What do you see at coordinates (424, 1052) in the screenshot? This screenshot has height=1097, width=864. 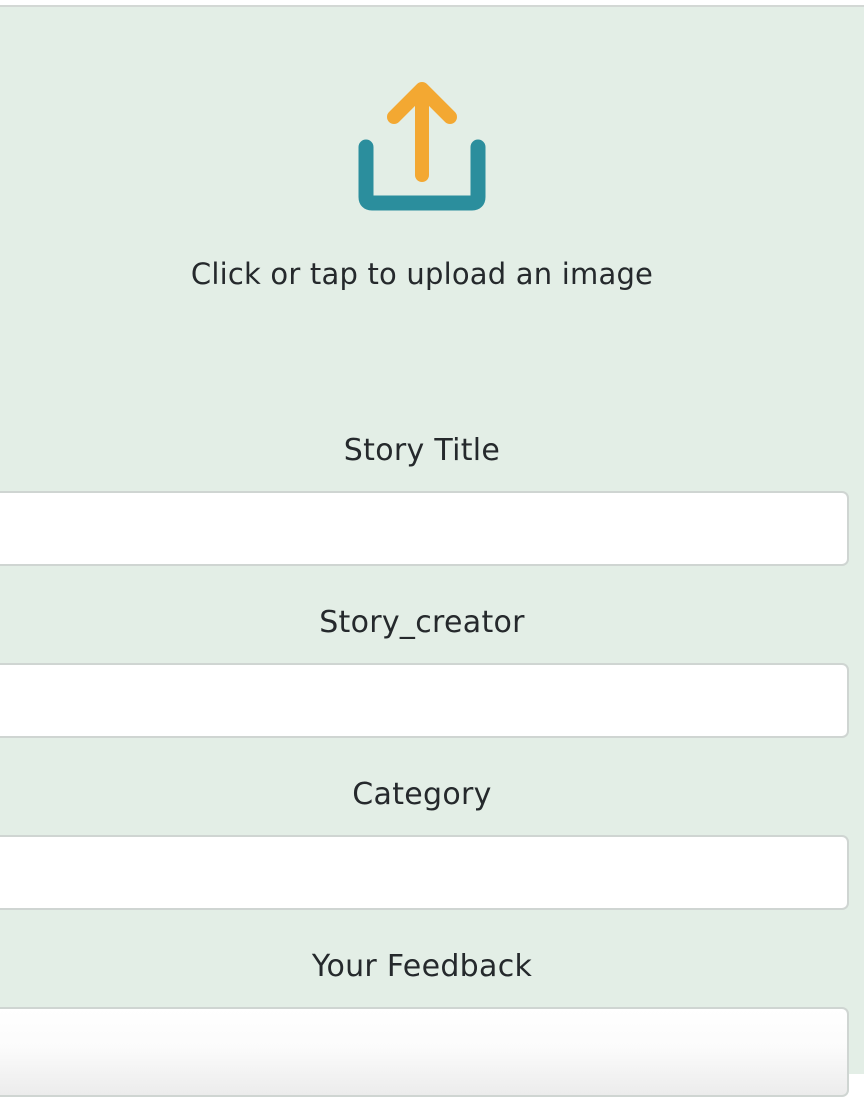 I see `feedback-textarea` at bounding box center [424, 1052].